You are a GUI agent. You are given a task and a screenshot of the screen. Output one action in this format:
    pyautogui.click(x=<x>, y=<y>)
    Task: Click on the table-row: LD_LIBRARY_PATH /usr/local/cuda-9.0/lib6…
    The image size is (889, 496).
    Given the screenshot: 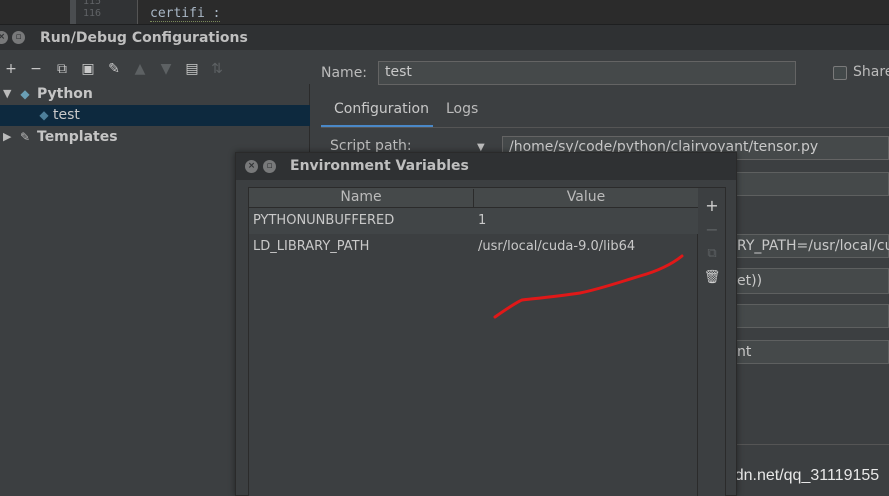 What is the action you would take?
    pyautogui.click(x=473, y=247)
    